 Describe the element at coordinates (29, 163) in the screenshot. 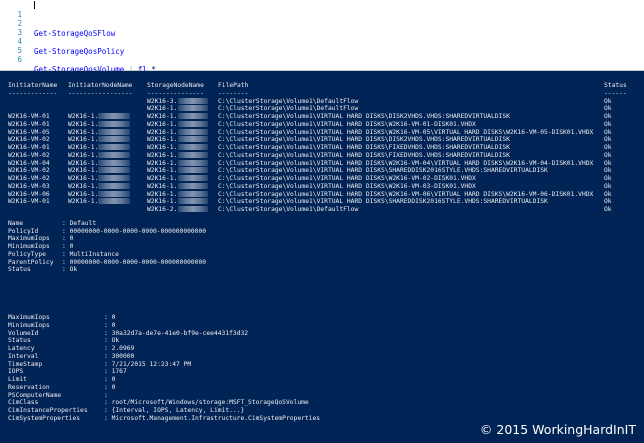

I see `table-cell: W2K16-VM-04` at that location.